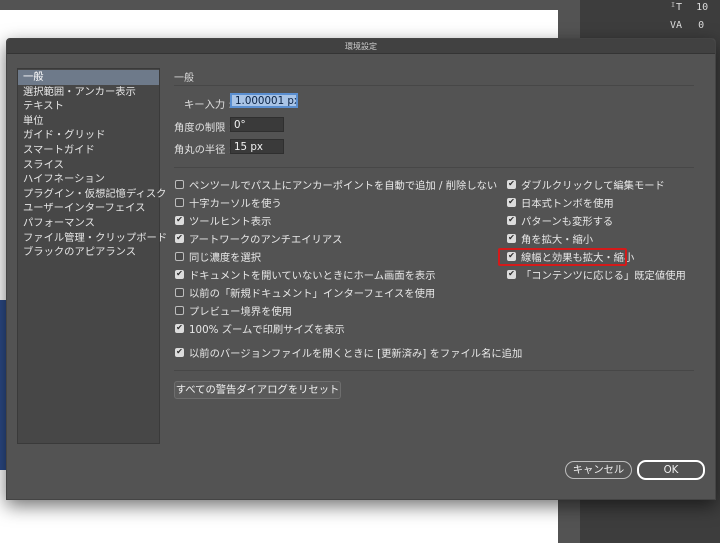 The width and height of the screenshot is (720, 543). Describe the element at coordinates (88, 252) in the screenshot. I see `sidebar-item-black-appearance: ブラックのアピアランス` at that location.